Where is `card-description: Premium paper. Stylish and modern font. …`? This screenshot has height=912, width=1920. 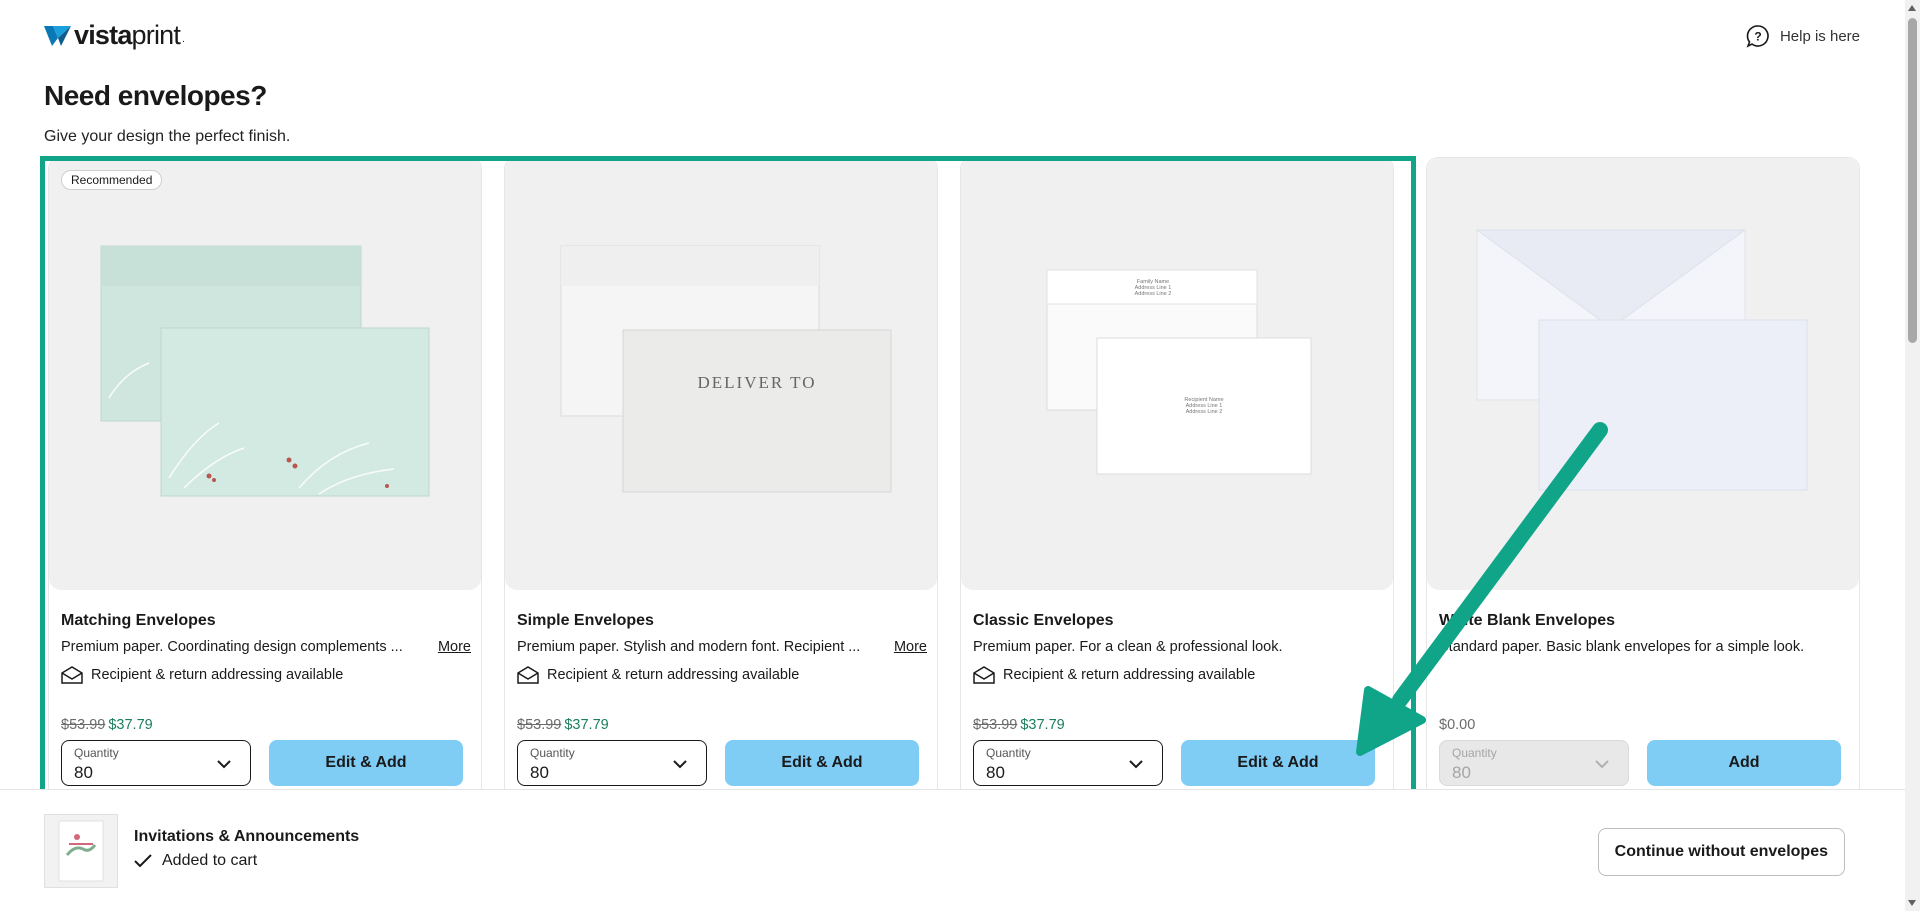
card-description: Premium paper. Stylish and modern font. … is located at coordinates (722, 647).